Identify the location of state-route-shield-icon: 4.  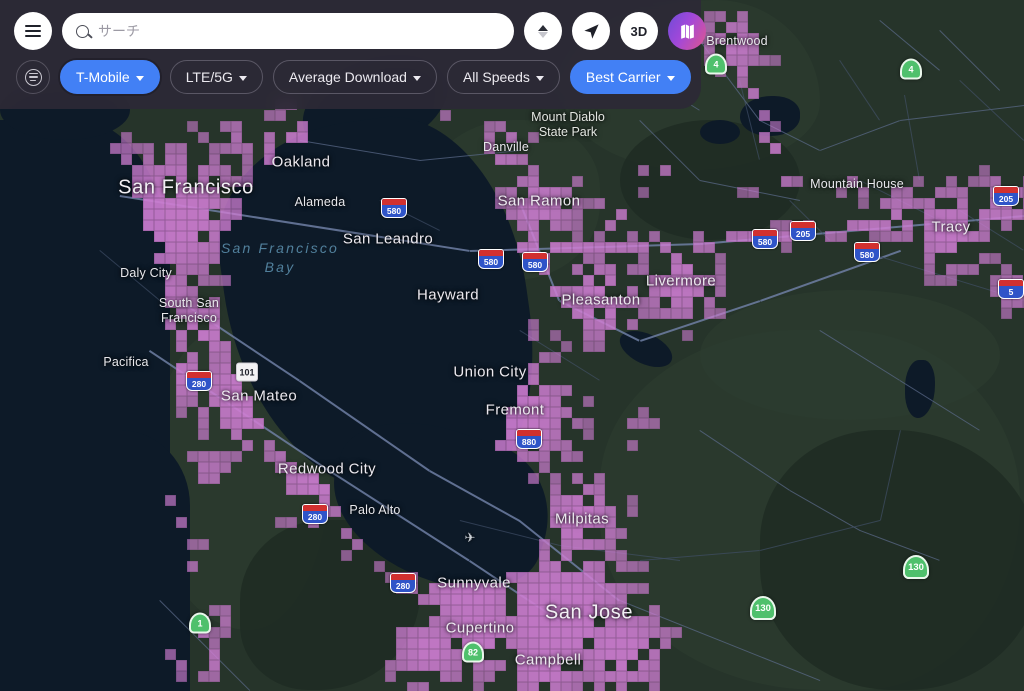
(911, 69).